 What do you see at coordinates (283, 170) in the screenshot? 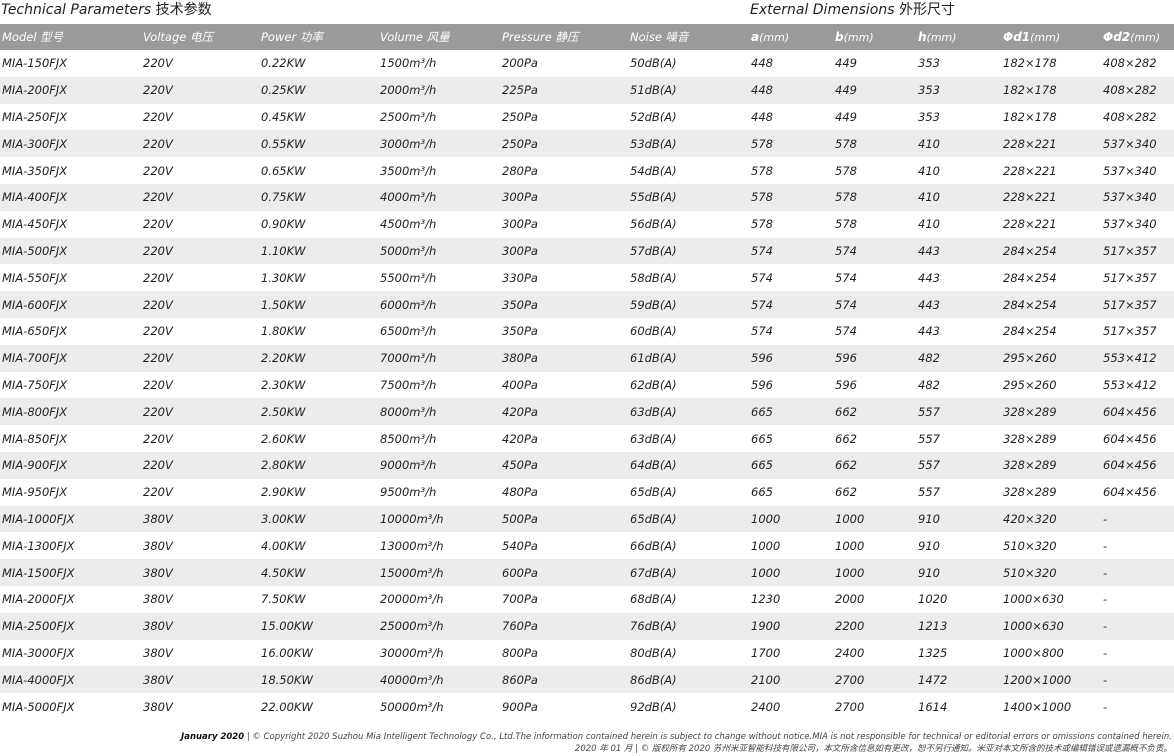
I see `cell-power: 0.65KW` at bounding box center [283, 170].